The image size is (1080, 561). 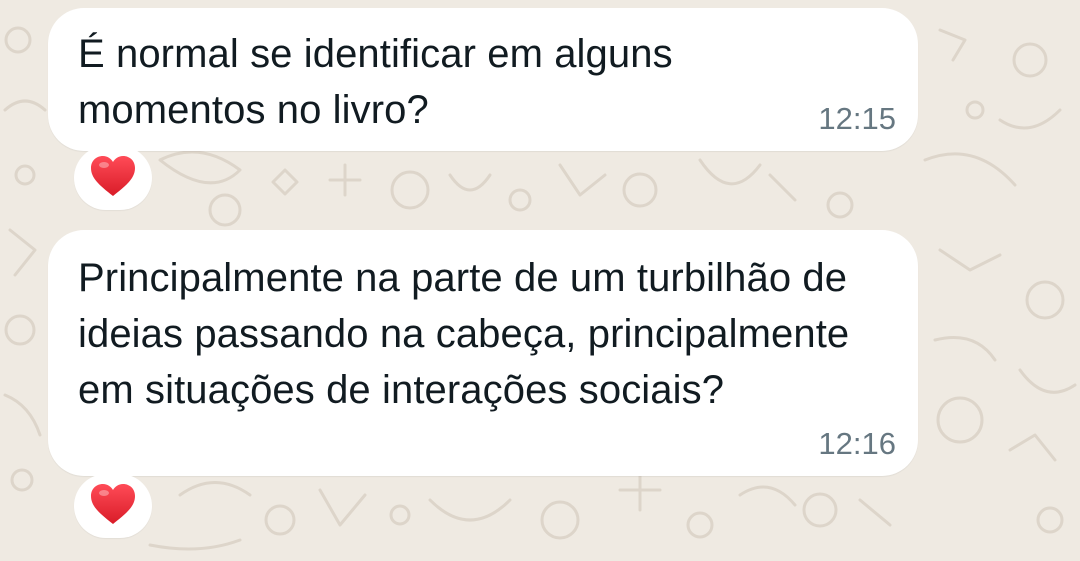 I want to click on message-time: 12:15, so click(x=857, y=118).